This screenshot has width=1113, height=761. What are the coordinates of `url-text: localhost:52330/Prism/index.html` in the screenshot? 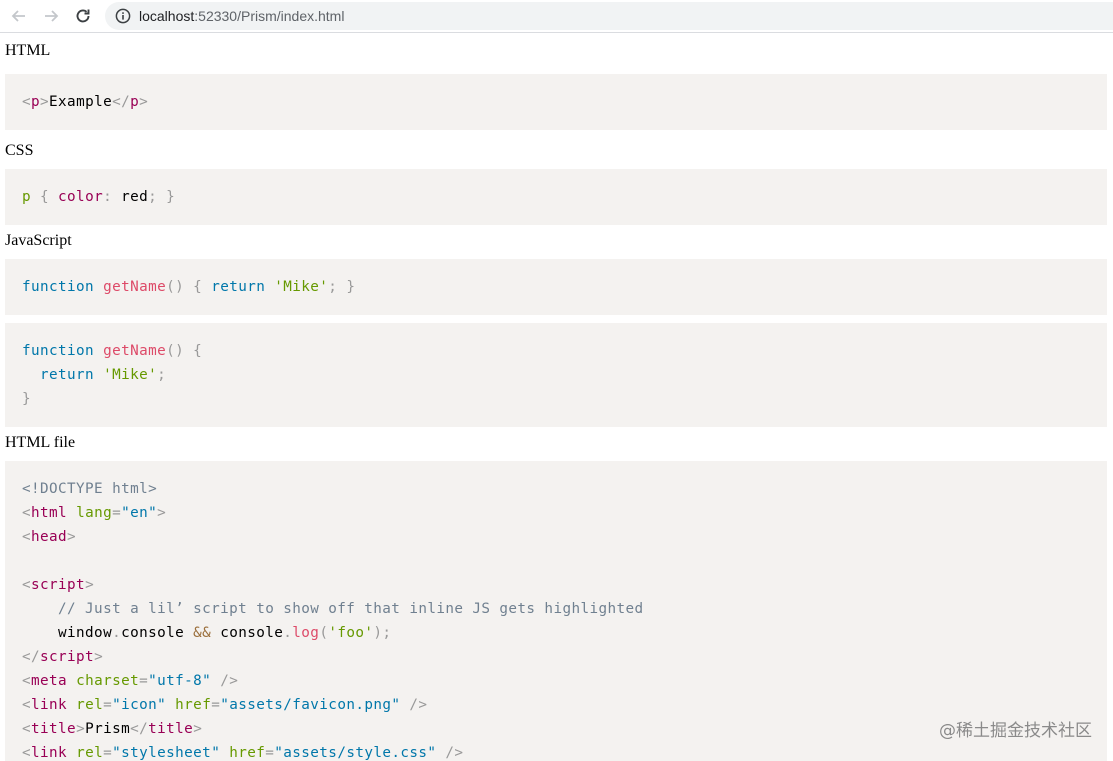 It's located at (241, 16).